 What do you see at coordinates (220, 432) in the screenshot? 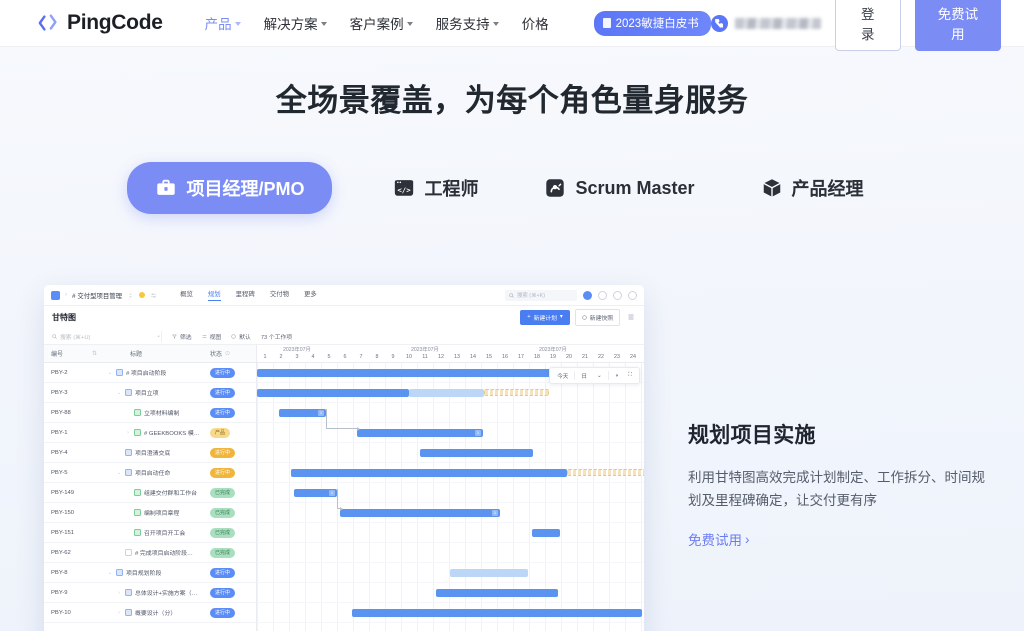
I see `status-badge: 产品` at bounding box center [220, 432].